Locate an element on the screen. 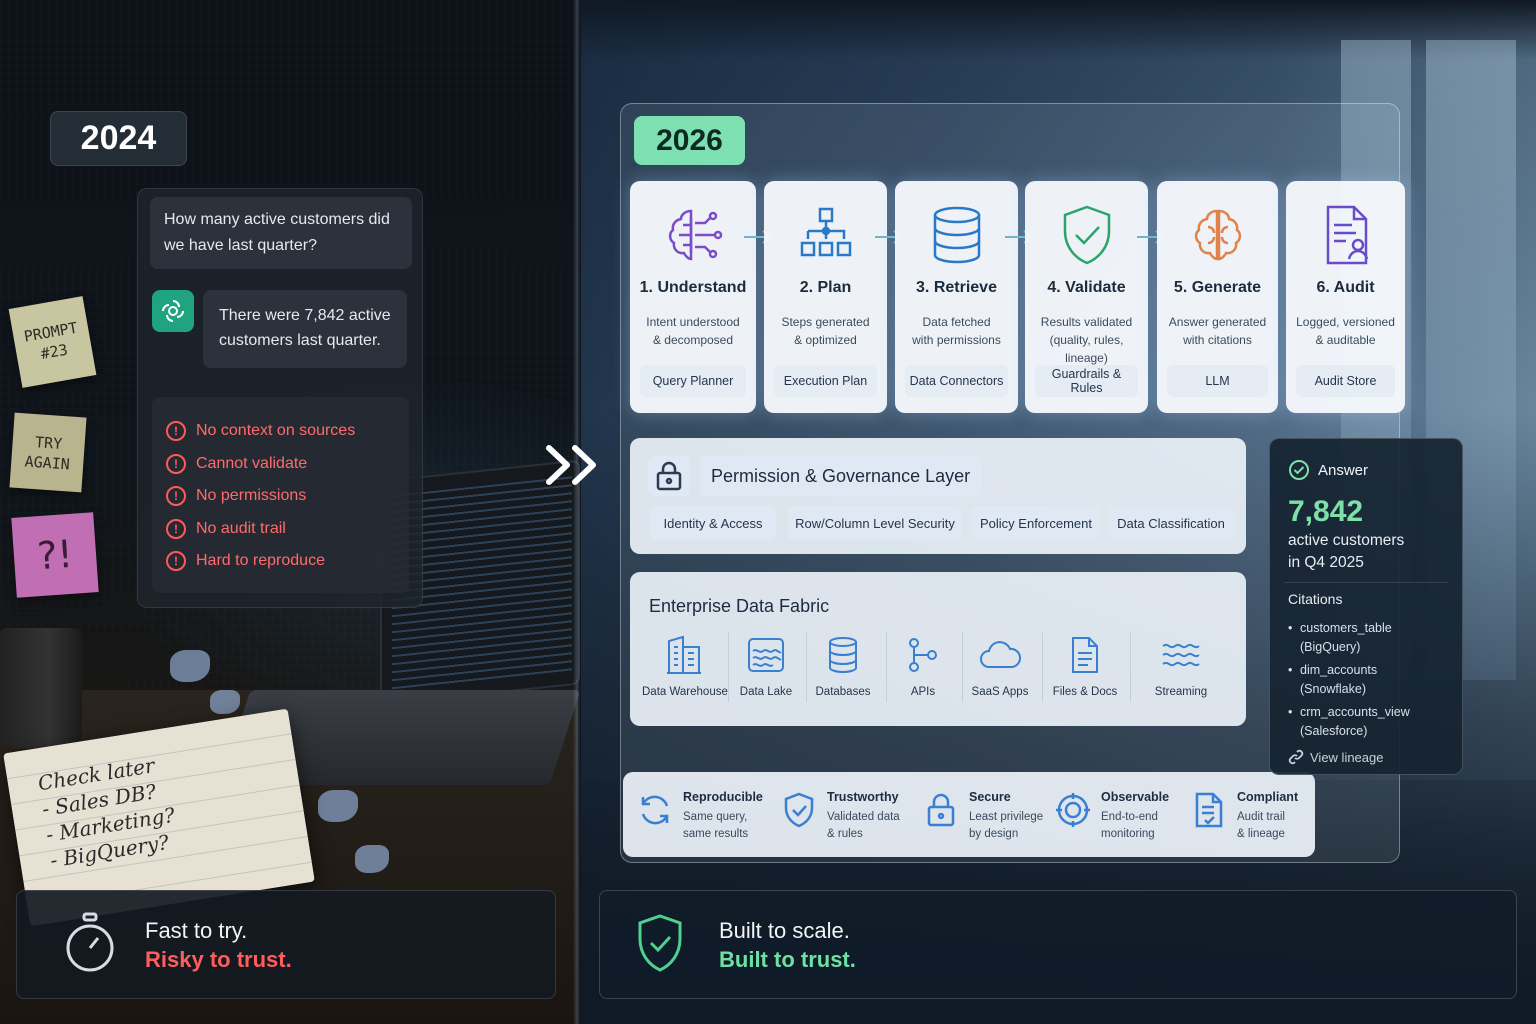  year-badge-2024: 2024 is located at coordinates (118, 138).